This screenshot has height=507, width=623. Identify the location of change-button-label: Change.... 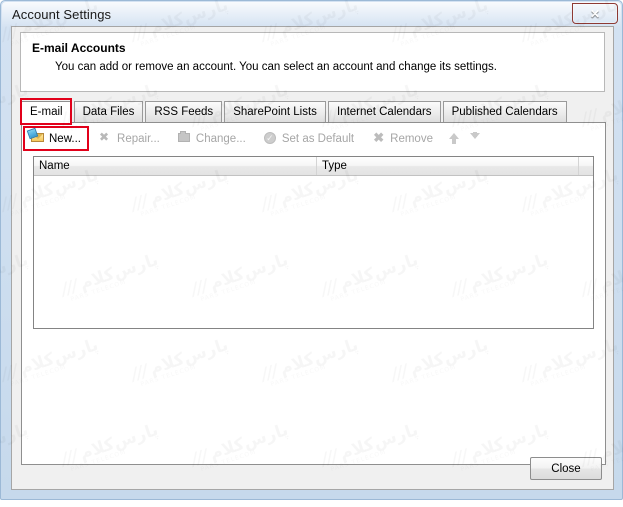
(220, 139).